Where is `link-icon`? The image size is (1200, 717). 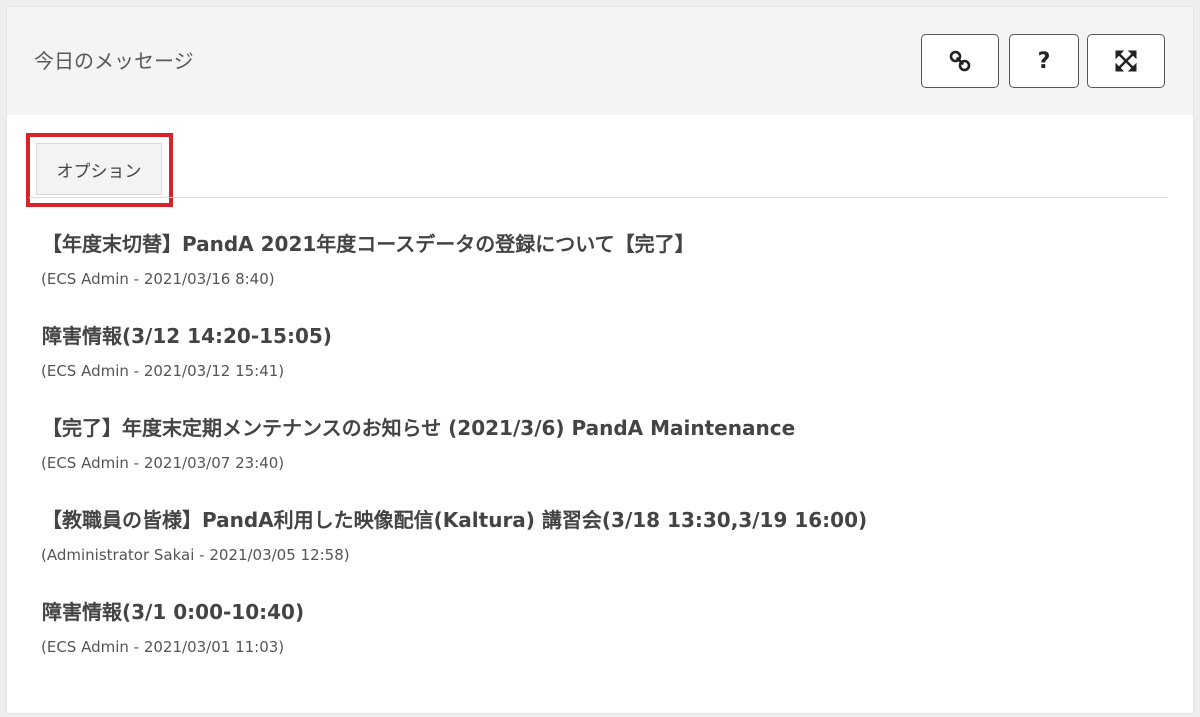 link-icon is located at coordinates (960, 61).